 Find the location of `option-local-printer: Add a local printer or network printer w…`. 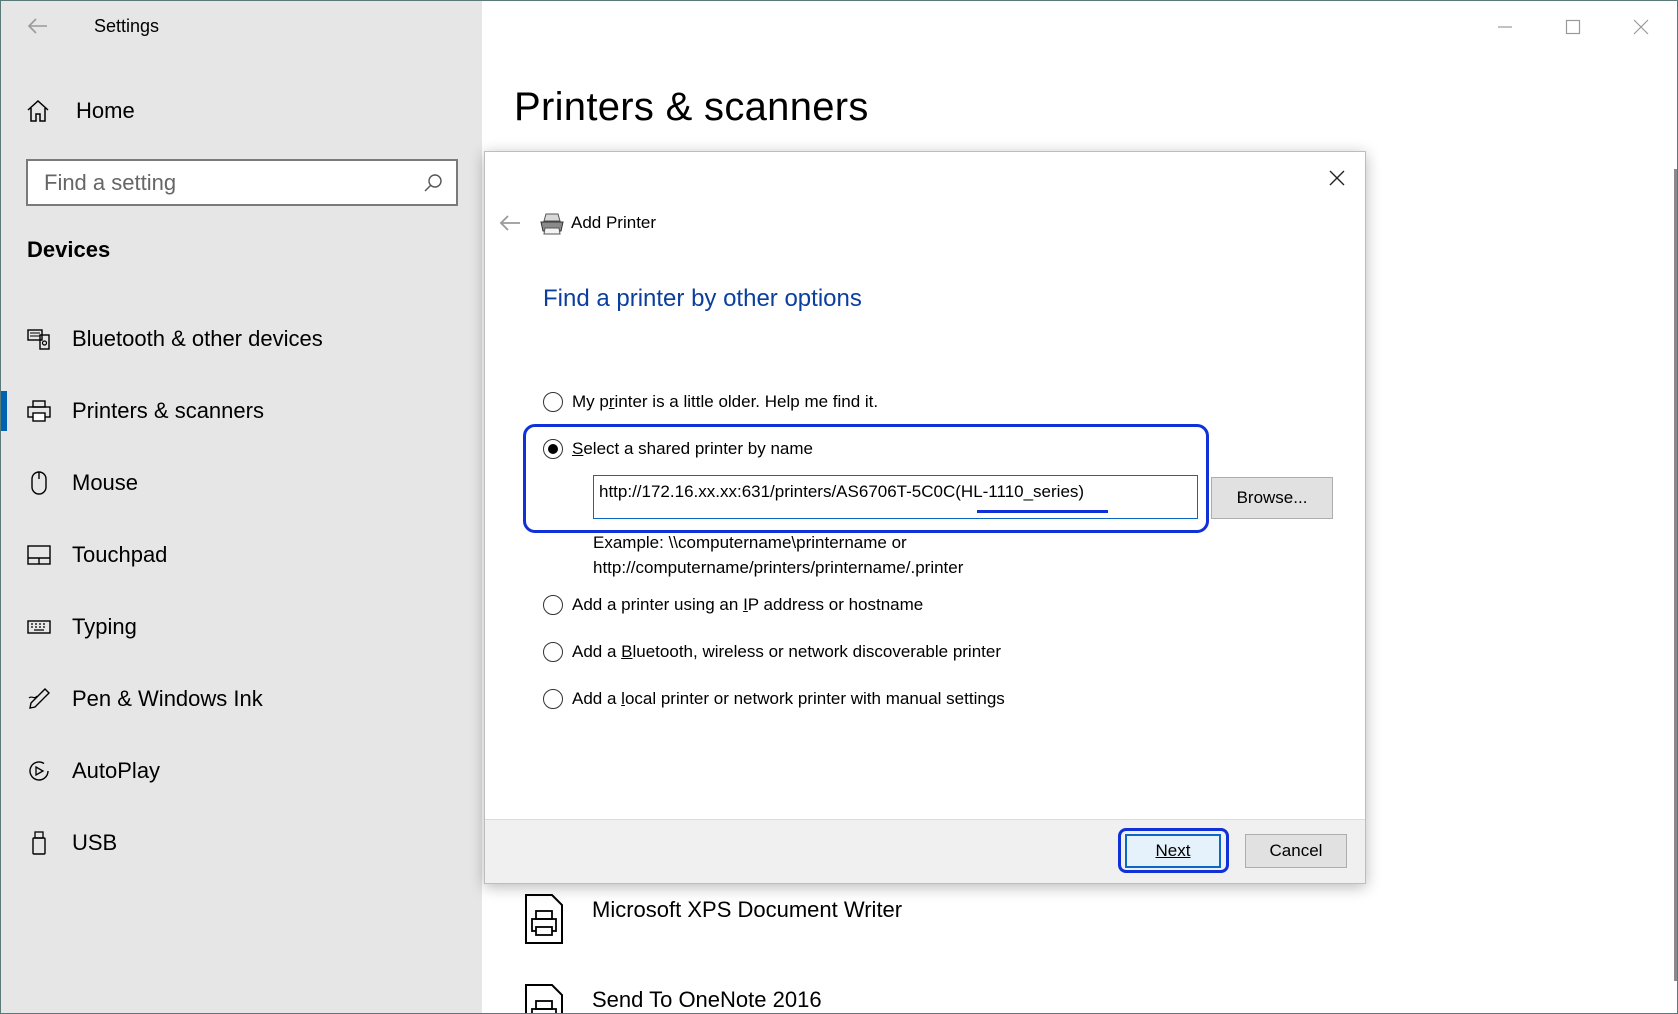

option-local-printer: Add a local printer or network printer w… is located at coordinates (774, 699).